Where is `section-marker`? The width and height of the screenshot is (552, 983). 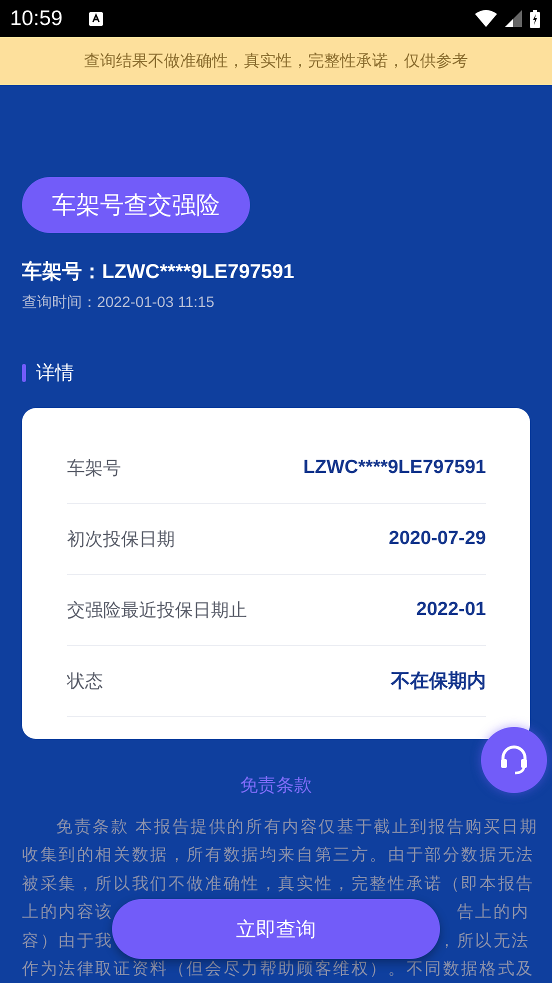 section-marker is located at coordinates (24, 373).